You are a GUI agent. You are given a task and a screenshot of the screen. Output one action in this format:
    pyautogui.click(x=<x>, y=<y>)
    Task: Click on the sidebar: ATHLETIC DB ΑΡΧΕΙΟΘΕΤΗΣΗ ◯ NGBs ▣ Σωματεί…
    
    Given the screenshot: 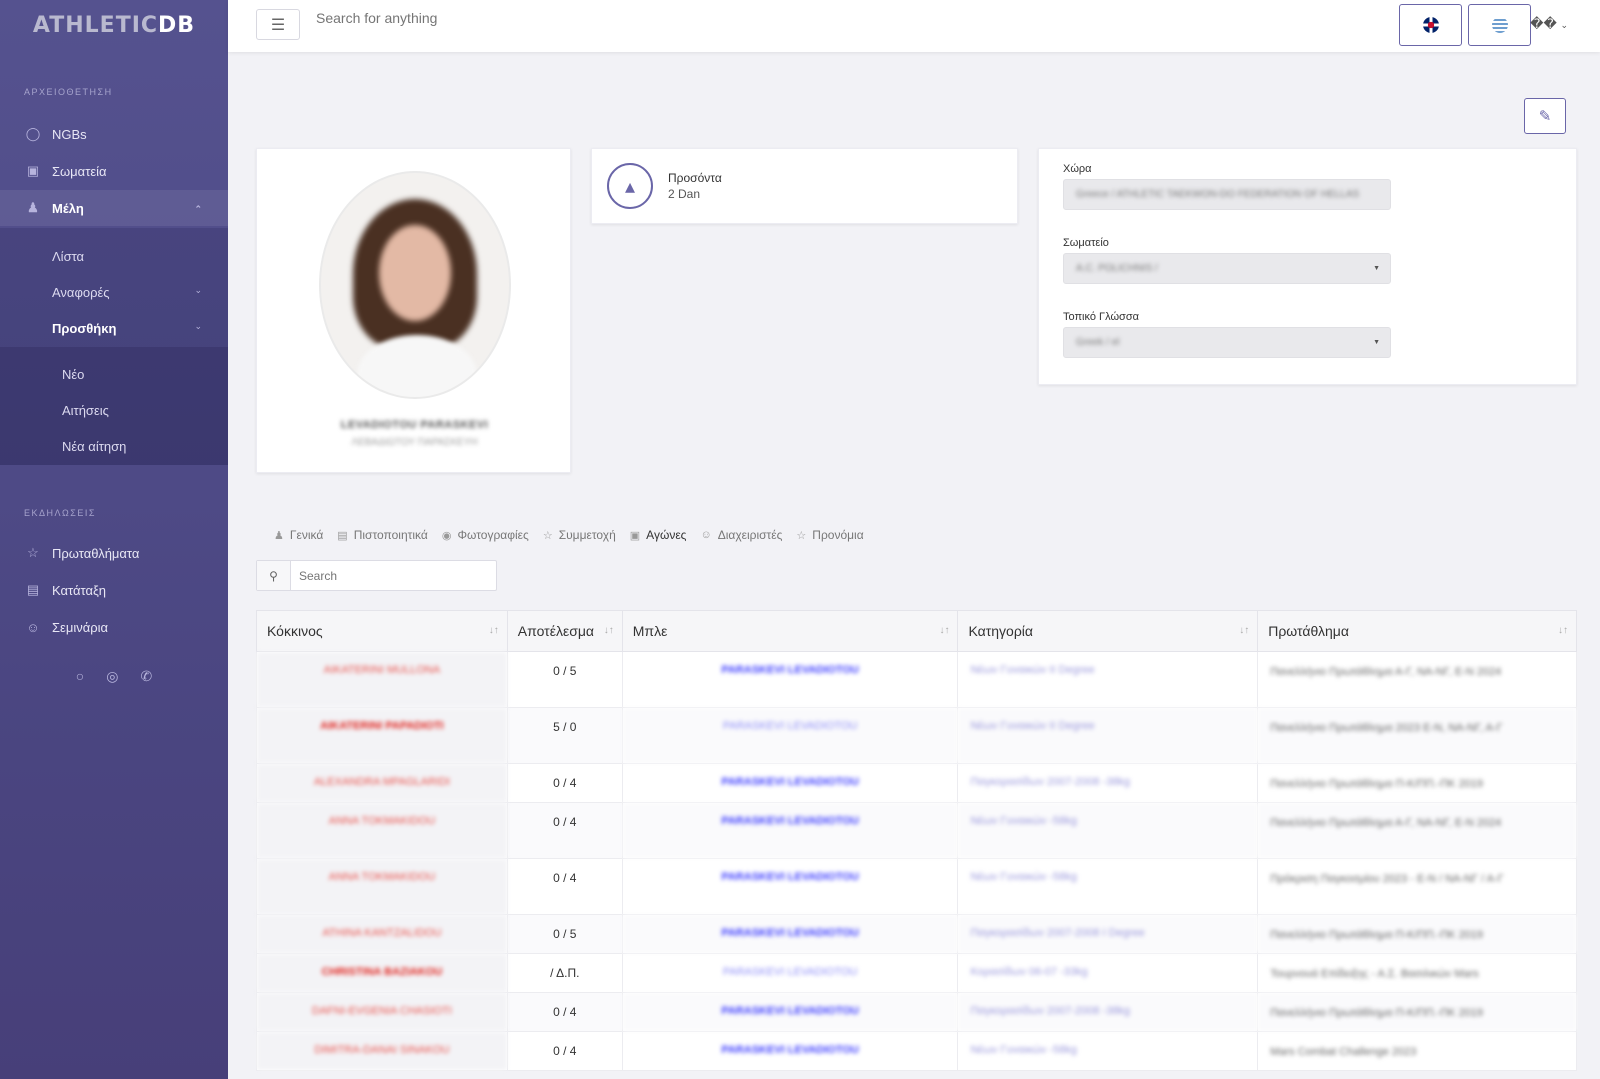 What is the action you would take?
    pyautogui.click(x=114, y=539)
    